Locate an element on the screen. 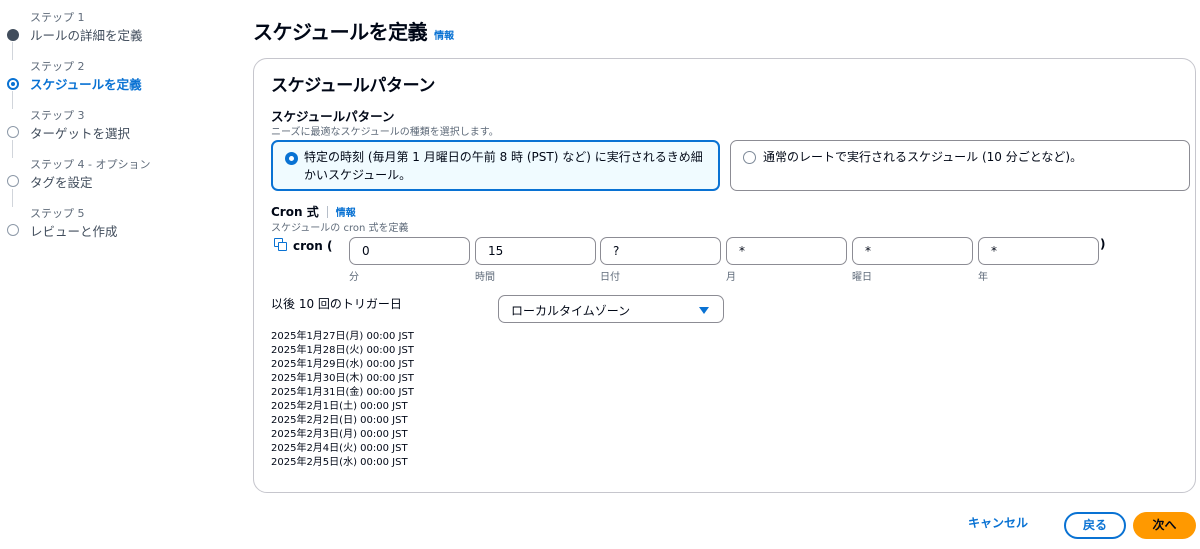 This screenshot has width=1200, height=549. step-title: タグを設定 is located at coordinates (61, 182).